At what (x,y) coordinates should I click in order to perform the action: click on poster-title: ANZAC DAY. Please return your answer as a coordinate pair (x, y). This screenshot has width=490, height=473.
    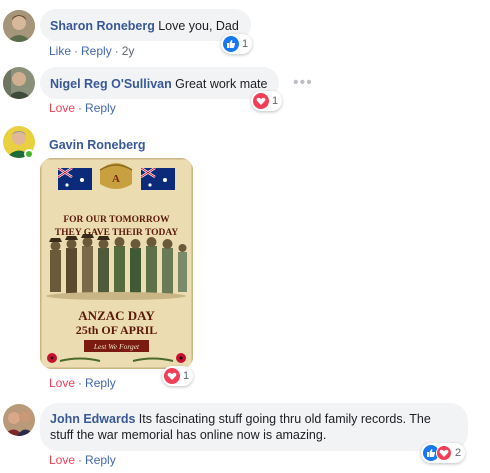
    Looking at the image, I should click on (116, 315).